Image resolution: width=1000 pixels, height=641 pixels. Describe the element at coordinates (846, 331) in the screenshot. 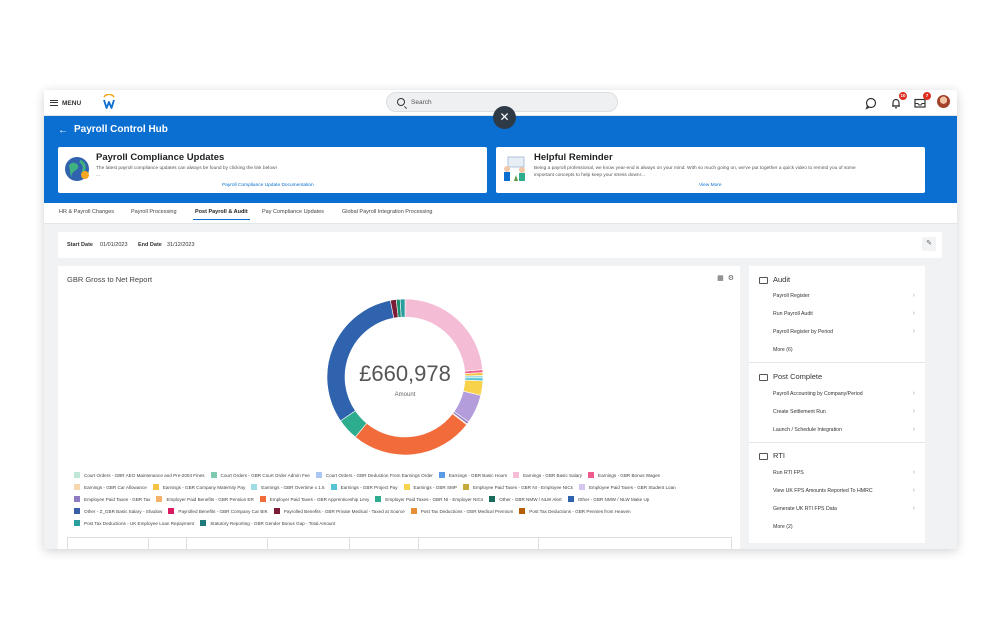

I see `link-payroll-register-by-period: Payroll Register by Period ›` at that location.